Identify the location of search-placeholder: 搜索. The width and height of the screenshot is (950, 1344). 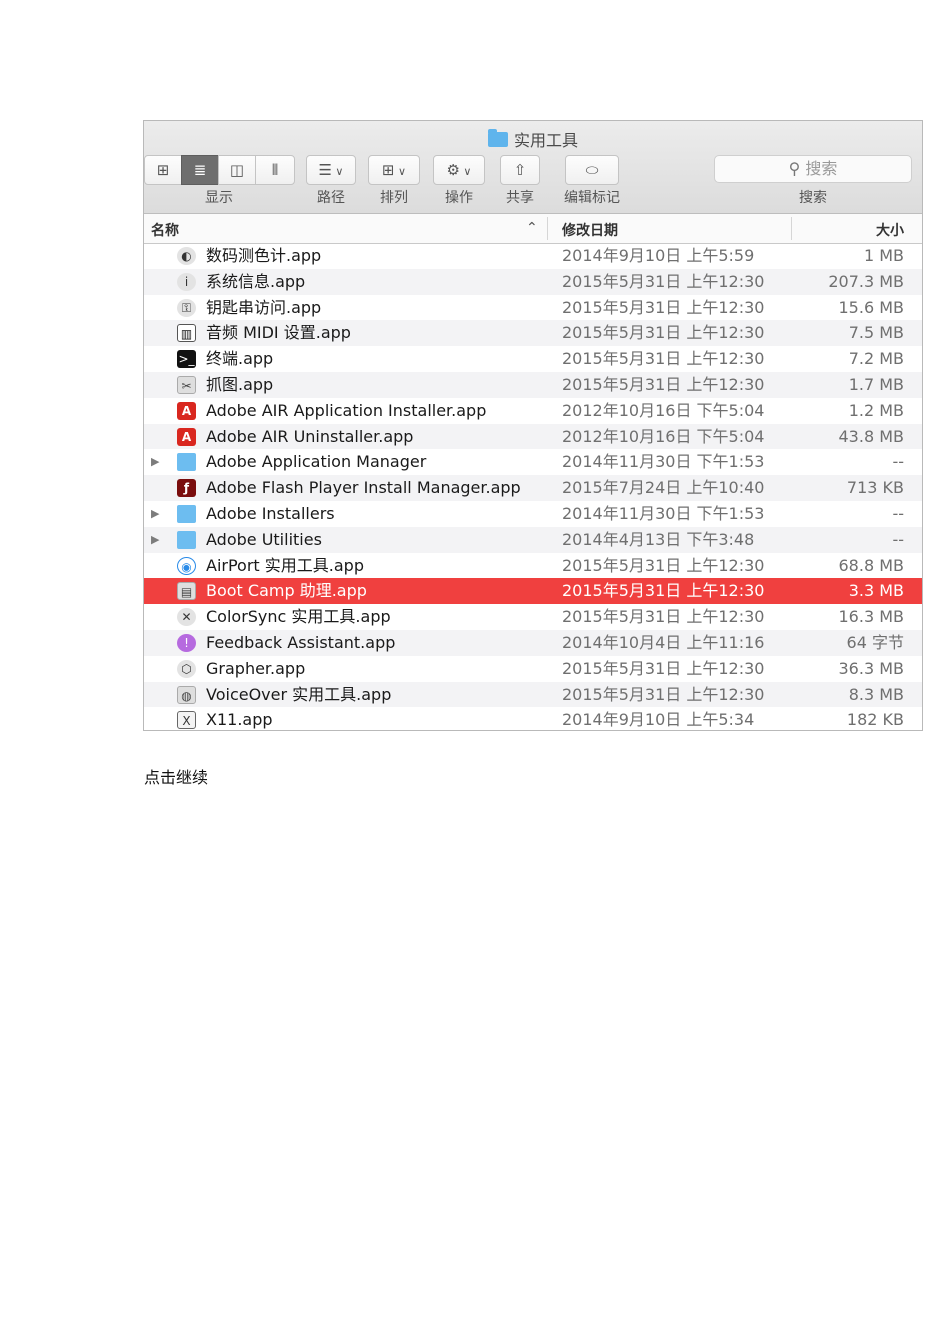
(821, 168).